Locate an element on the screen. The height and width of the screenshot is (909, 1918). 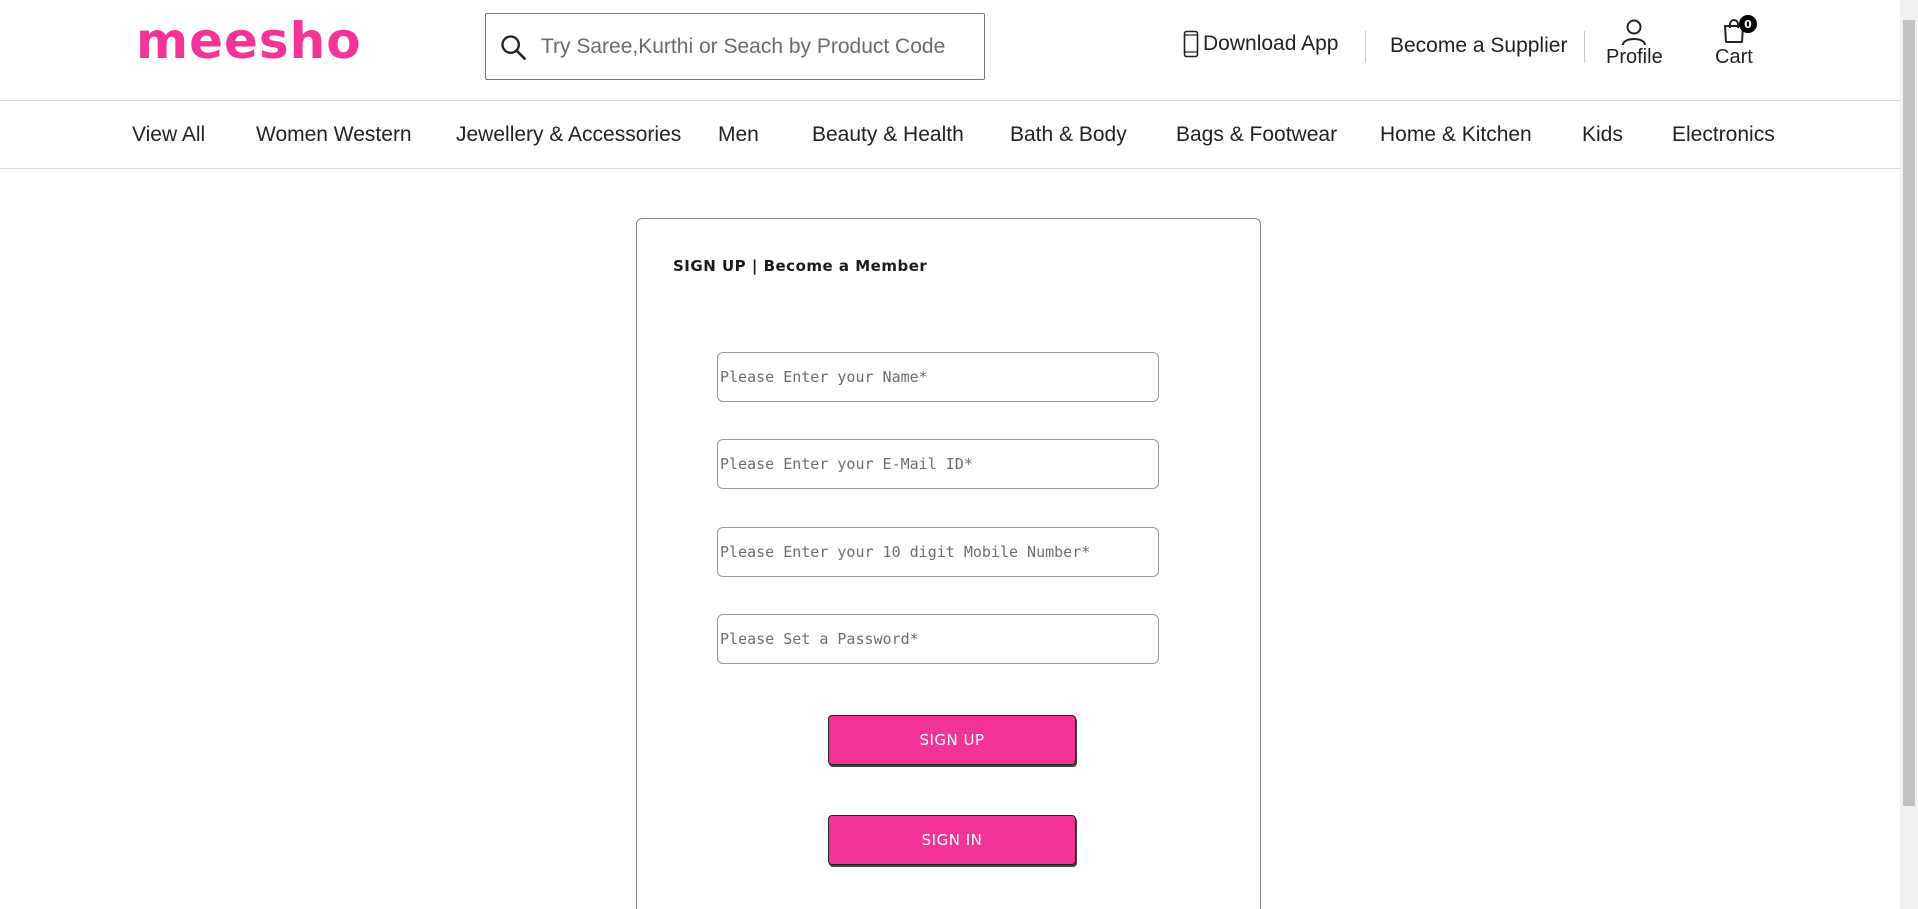
category-electronics: Electronics is located at coordinates (1723, 135).